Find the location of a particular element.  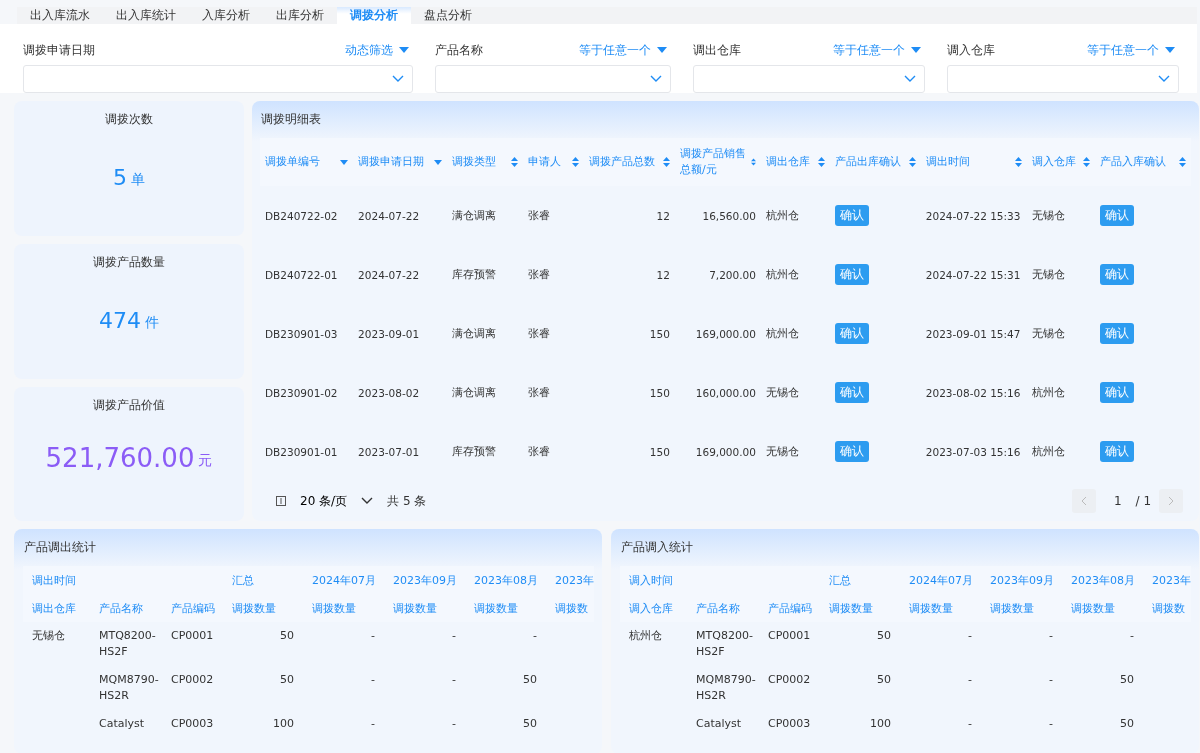

stat-unit: 单 is located at coordinates (138, 180).